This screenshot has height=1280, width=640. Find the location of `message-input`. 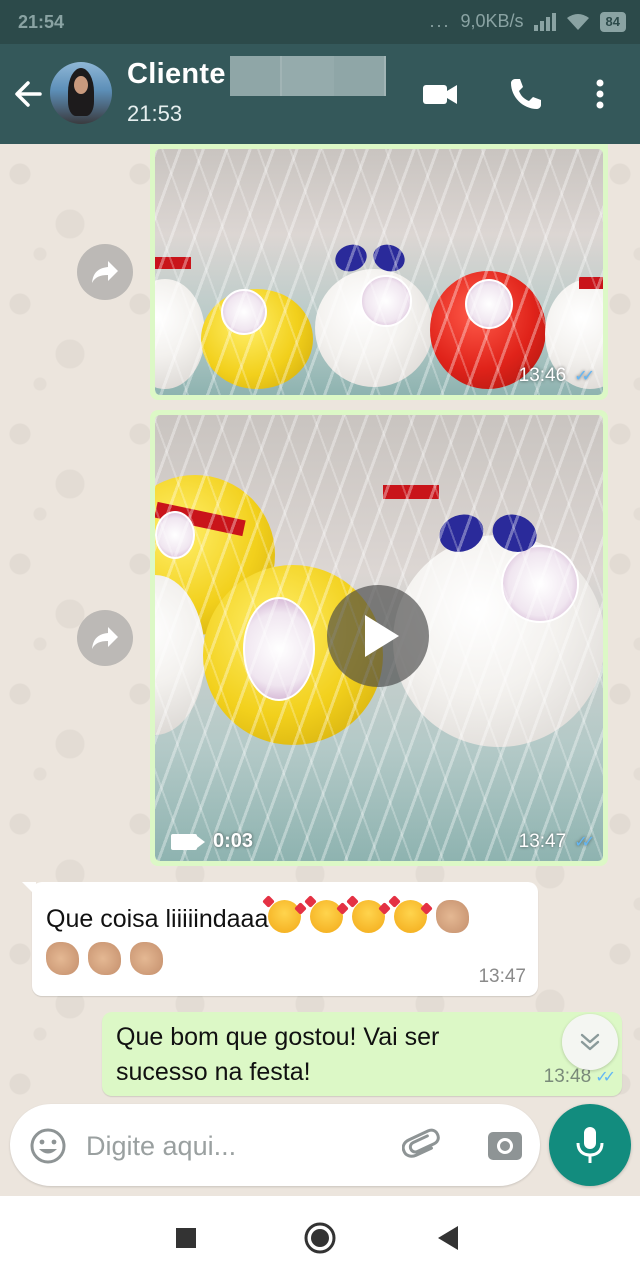

message-input is located at coordinates (236, 1146).